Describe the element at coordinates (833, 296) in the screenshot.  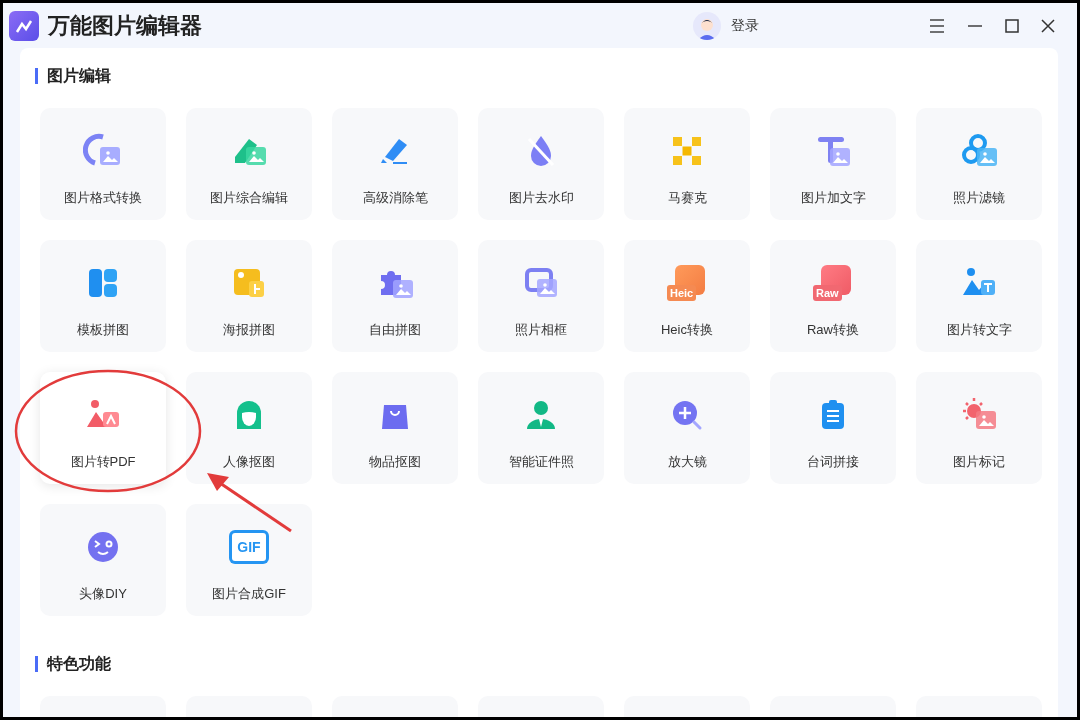
I see `tool-tile: Raw Raw转换` at that location.